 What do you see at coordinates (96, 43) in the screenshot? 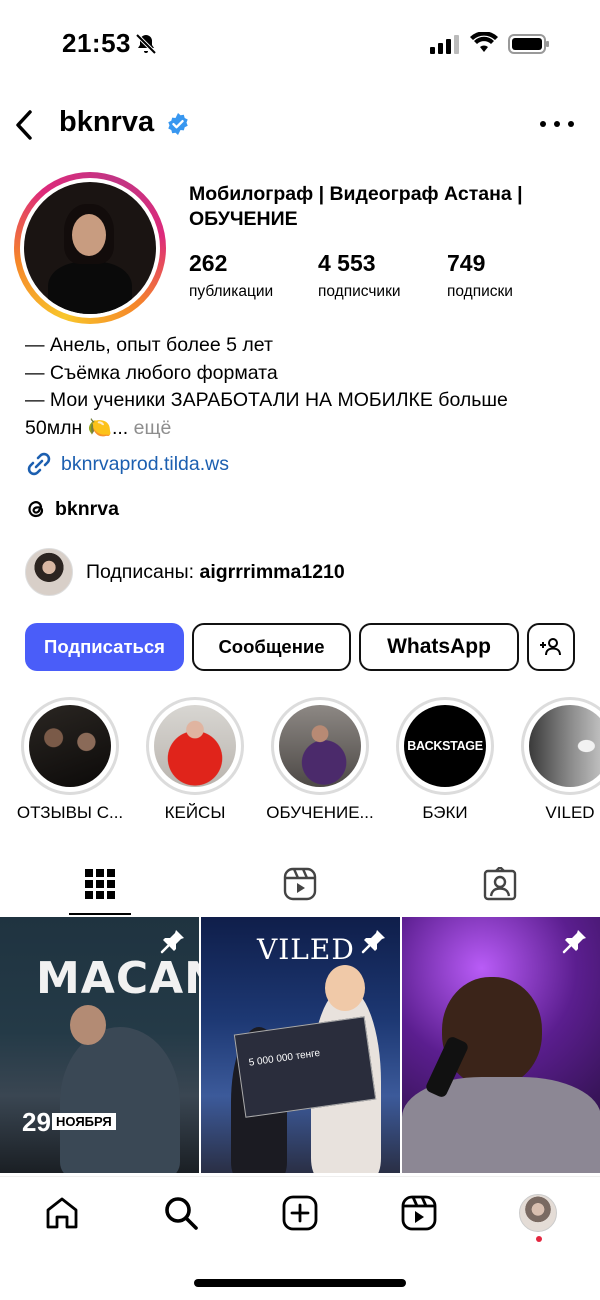
I see `status-time: 21:53` at bounding box center [96, 43].